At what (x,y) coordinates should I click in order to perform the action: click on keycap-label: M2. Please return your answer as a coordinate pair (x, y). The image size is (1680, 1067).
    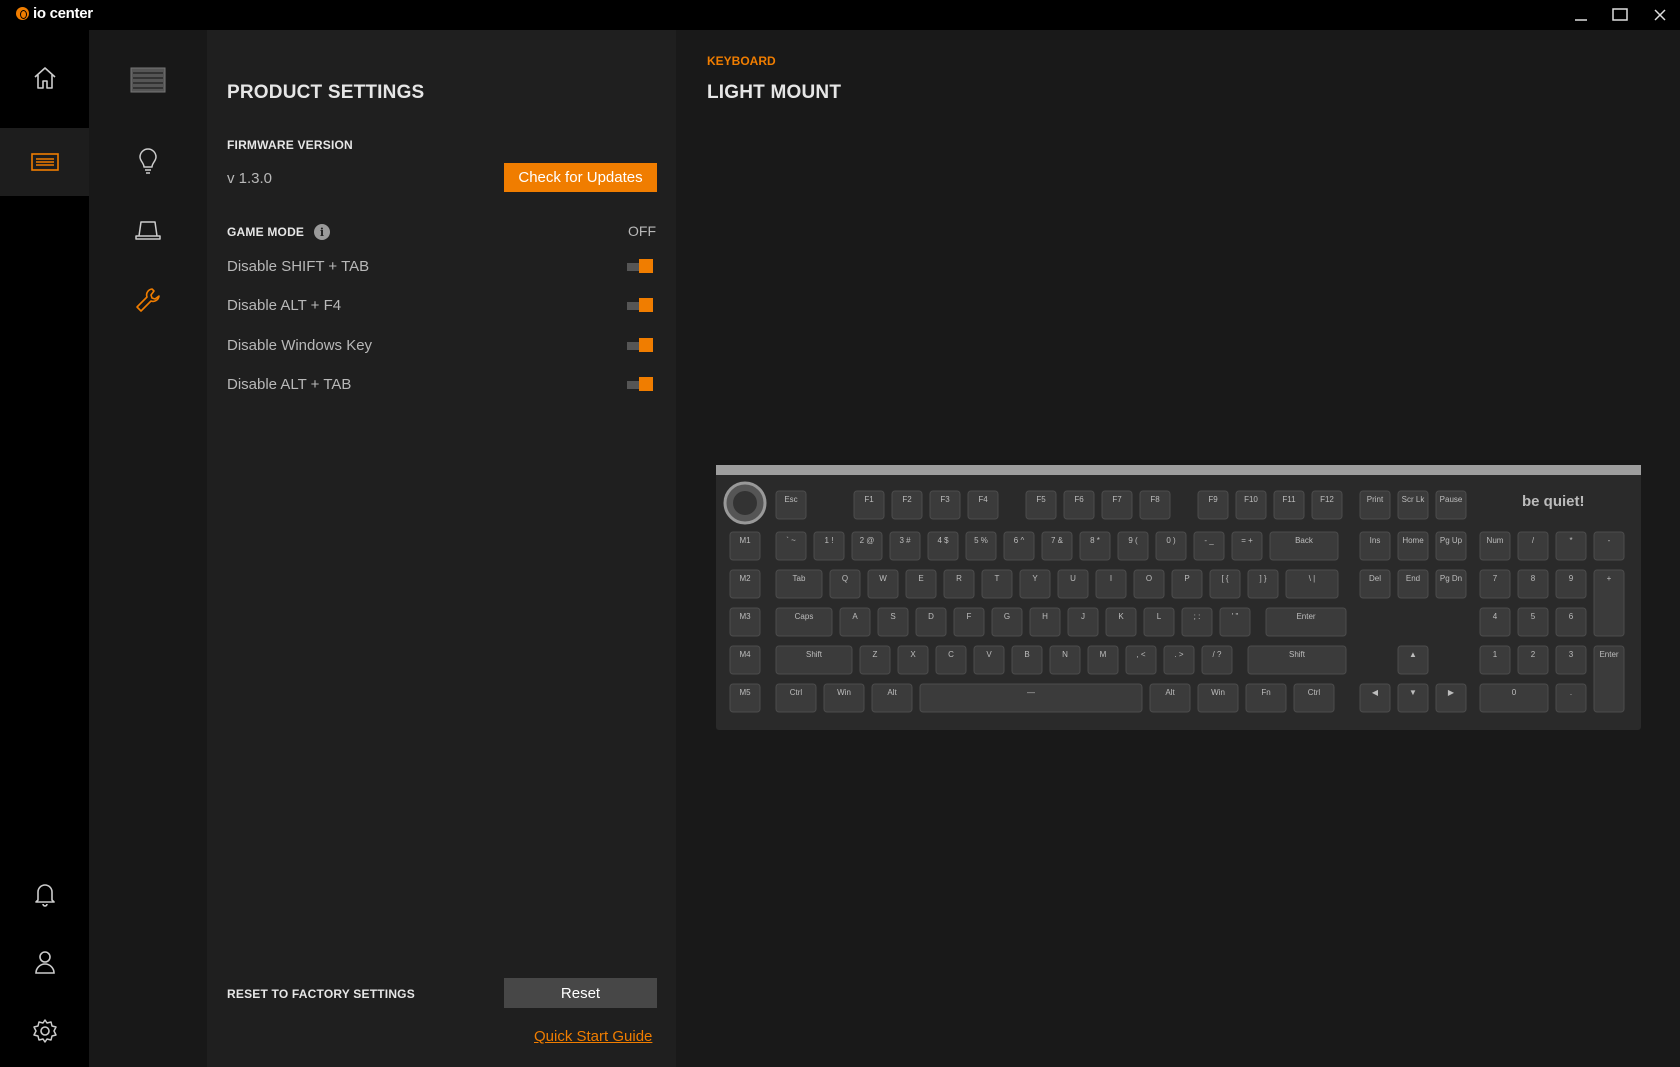
    Looking at the image, I should click on (745, 578).